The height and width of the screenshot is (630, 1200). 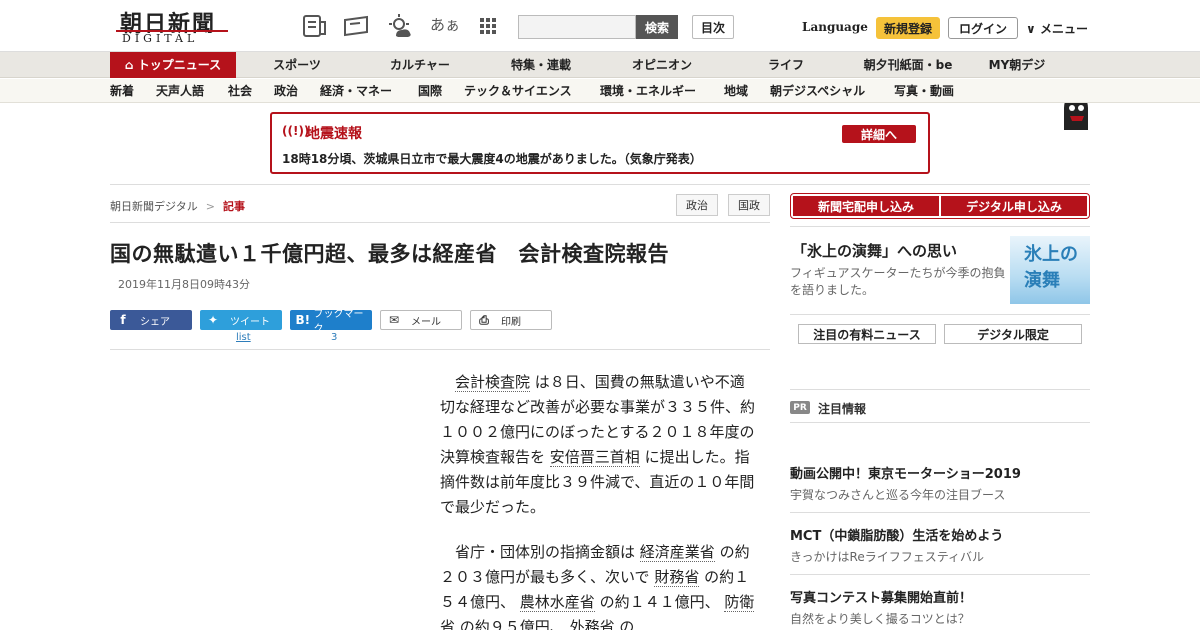 What do you see at coordinates (179, 65) in the screenshot?
I see `nav-label: トップニュース` at bounding box center [179, 65].